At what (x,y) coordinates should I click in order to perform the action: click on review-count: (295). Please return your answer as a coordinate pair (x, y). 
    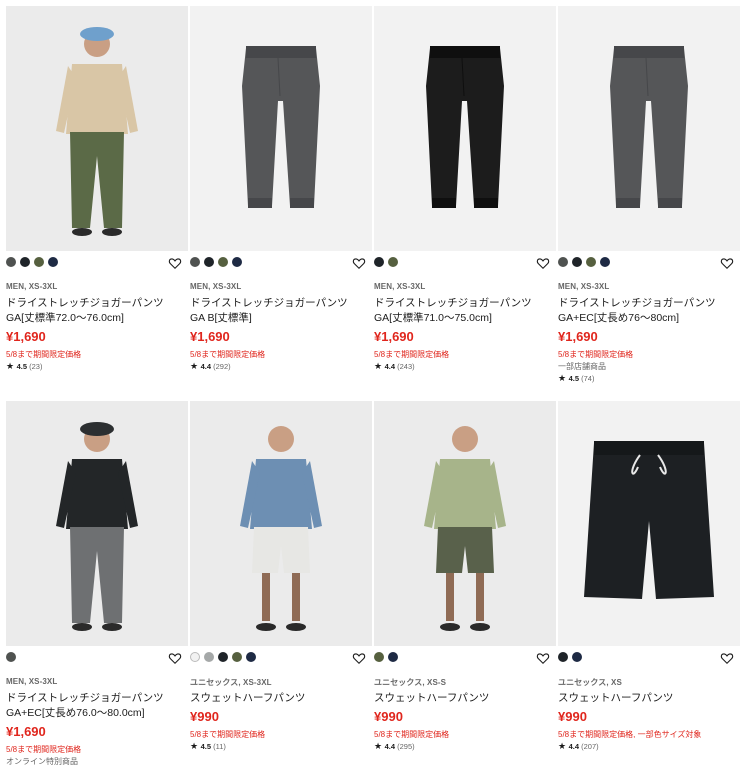
    Looking at the image, I should click on (406, 746).